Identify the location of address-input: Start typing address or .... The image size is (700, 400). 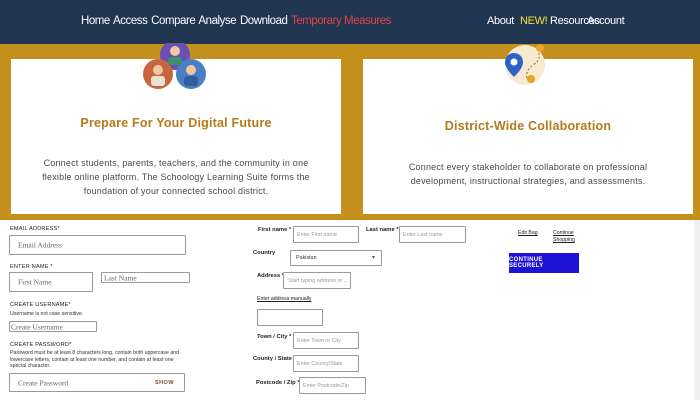
(317, 280).